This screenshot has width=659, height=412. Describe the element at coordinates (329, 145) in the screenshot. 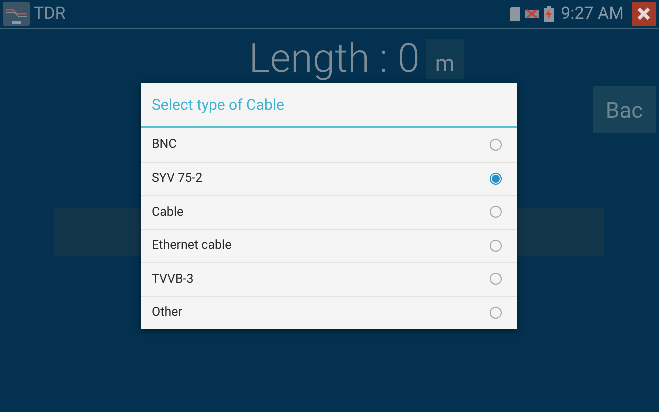

I see `cable-option: BNC` at that location.